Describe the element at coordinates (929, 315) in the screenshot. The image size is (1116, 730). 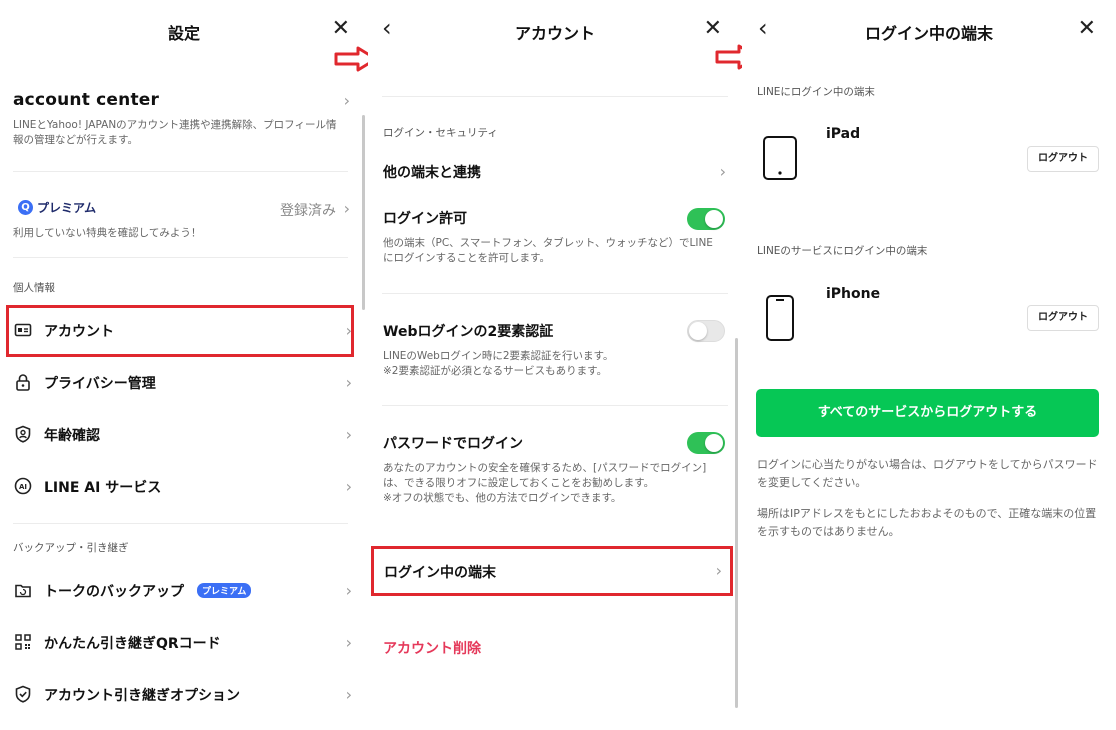
I see `device-row-iphone: iPhone ログアウト` at that location.